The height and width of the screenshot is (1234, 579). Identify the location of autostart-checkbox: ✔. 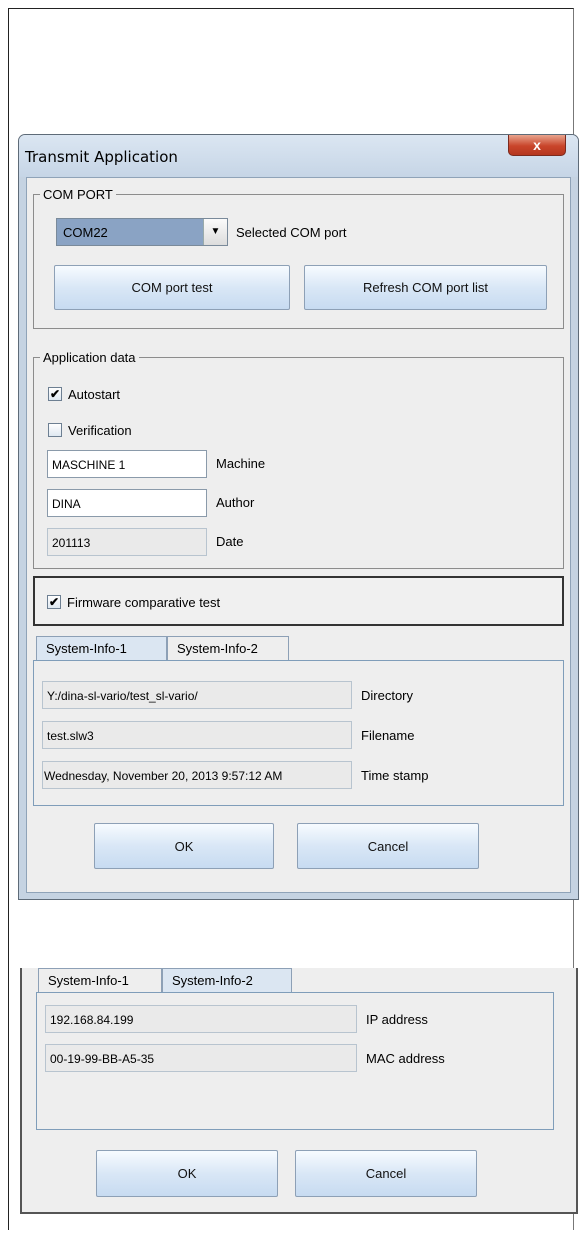
(55, 394).